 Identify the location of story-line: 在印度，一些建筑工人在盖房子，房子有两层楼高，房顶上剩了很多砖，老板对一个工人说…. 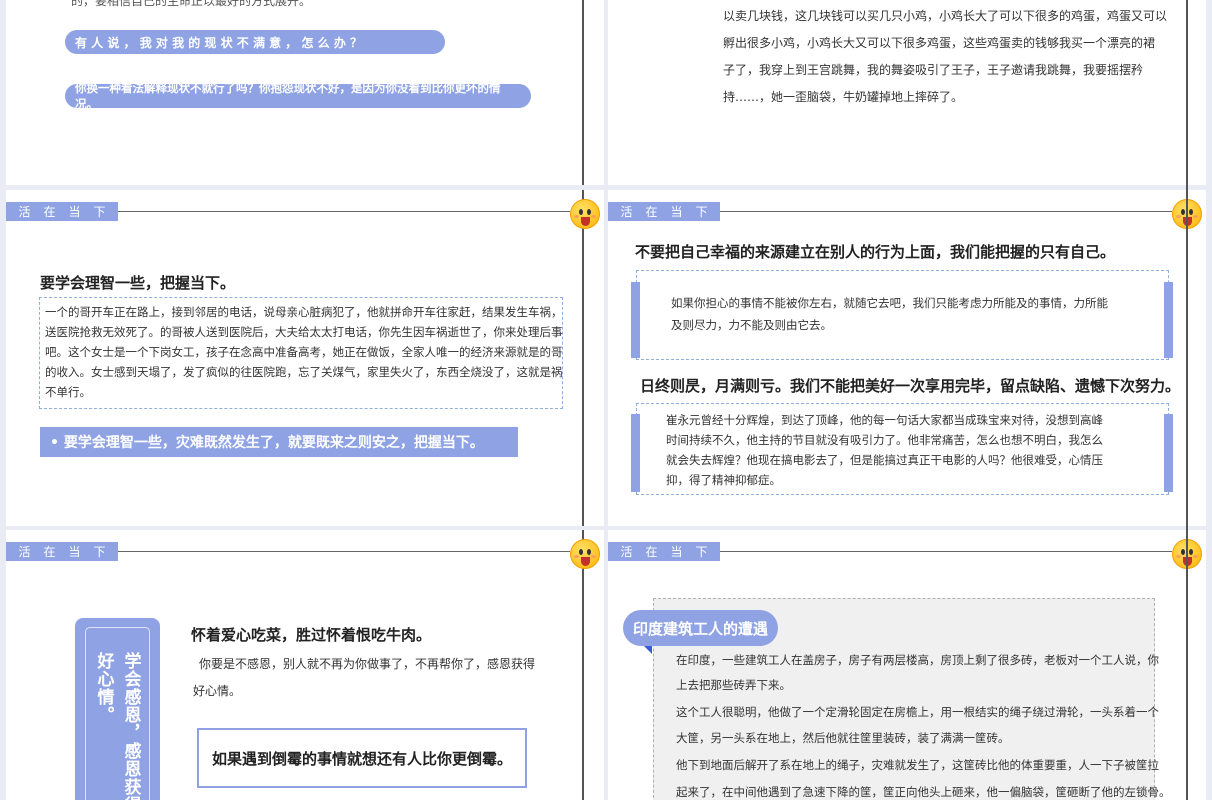
(917, 660).